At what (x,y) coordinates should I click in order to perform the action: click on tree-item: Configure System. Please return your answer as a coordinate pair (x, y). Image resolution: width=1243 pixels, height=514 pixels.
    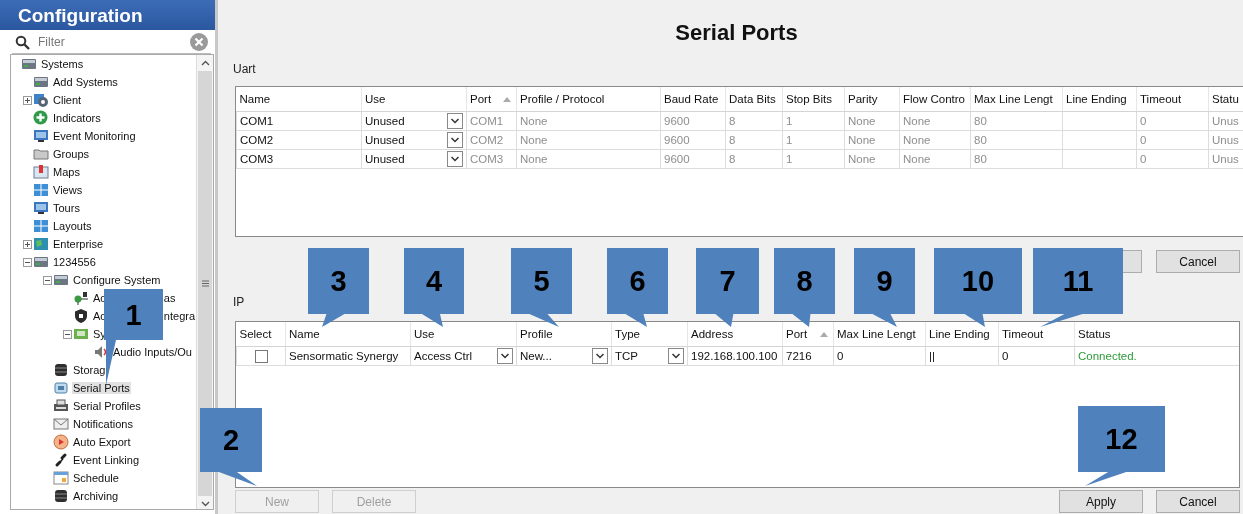
    Looking at the image, I should click on (117, 280).